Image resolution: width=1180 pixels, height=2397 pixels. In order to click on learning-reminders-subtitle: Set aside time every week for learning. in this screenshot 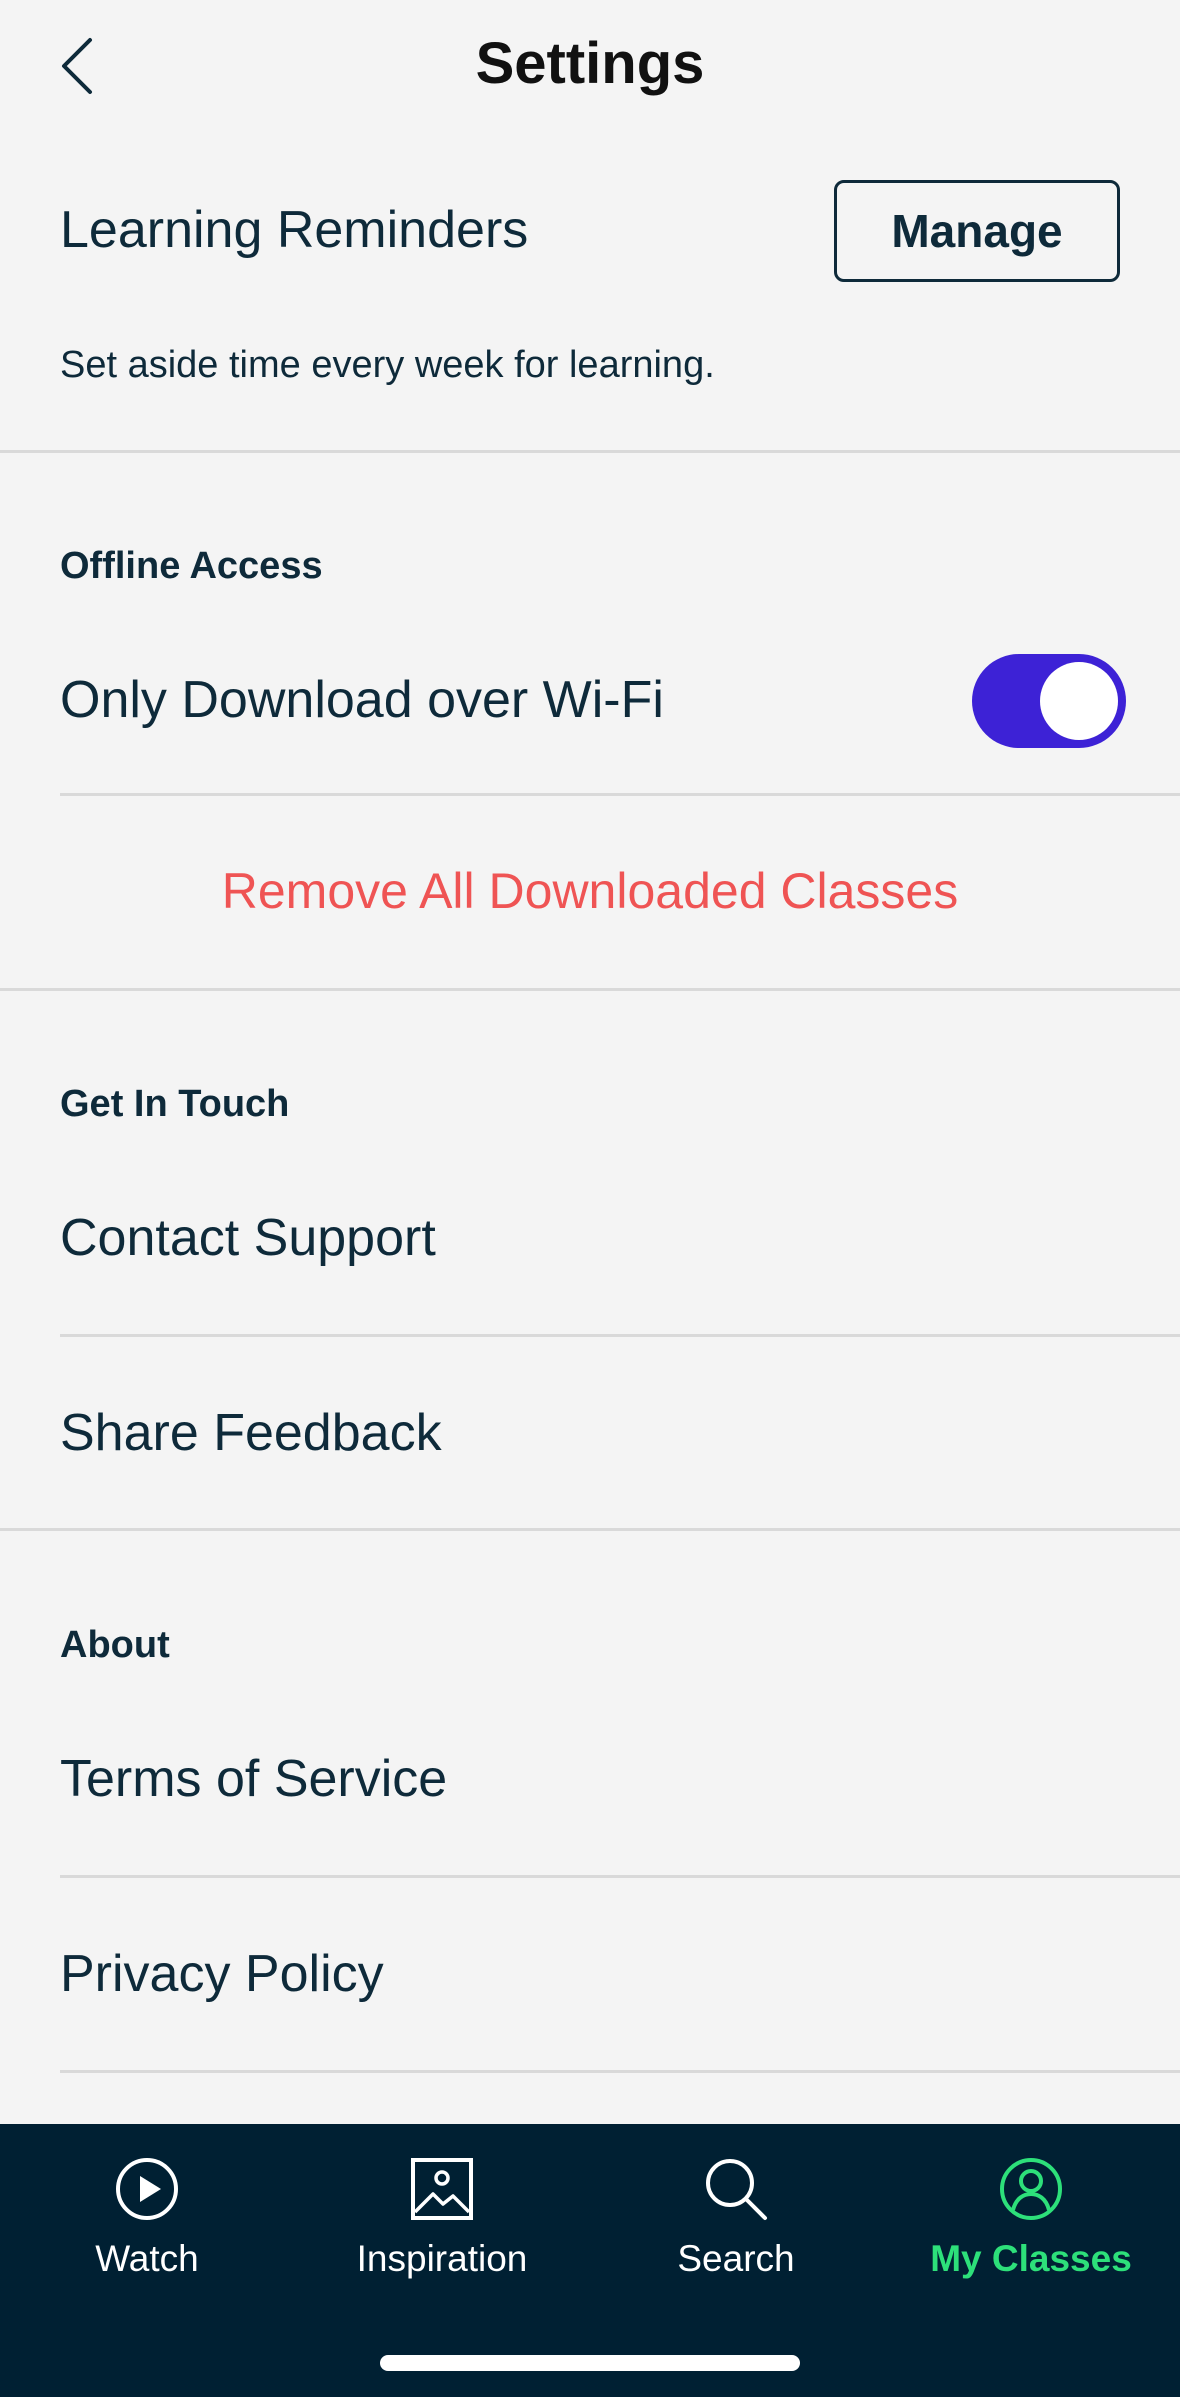, I will do `click(387, 365)`.